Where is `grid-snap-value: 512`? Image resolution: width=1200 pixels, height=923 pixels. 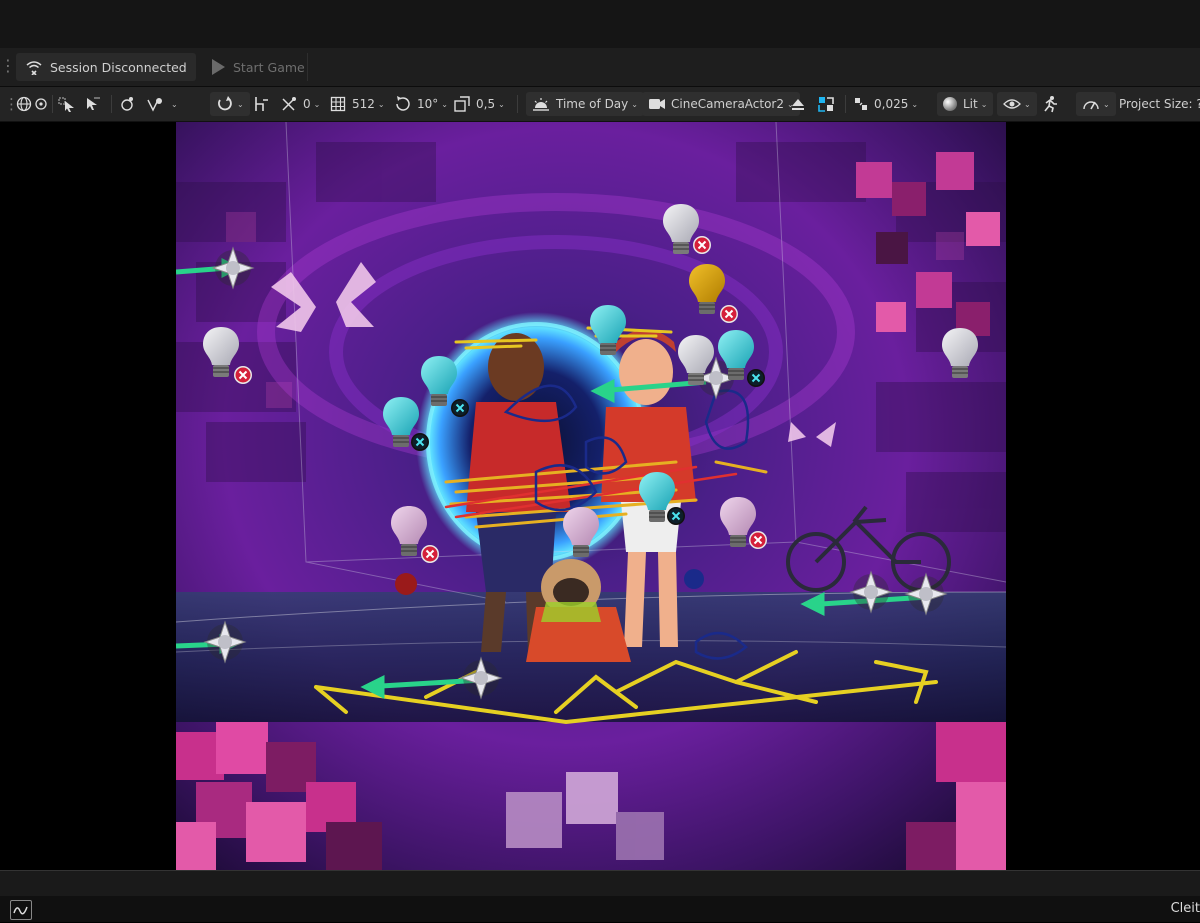 grid-snap-value: 512 is located at coordinates (363, 104).